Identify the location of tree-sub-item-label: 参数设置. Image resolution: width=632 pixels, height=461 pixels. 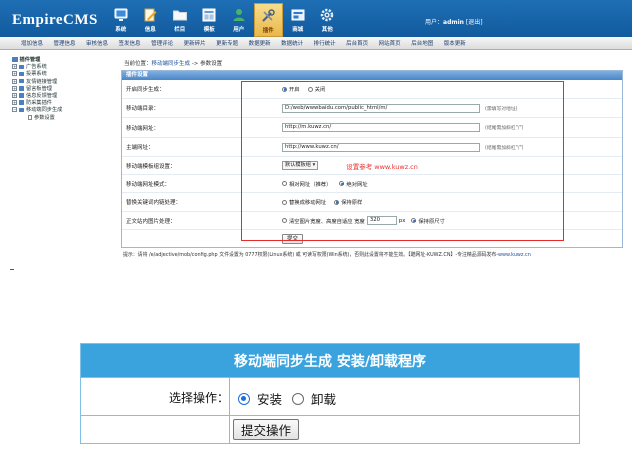
(44, 117).